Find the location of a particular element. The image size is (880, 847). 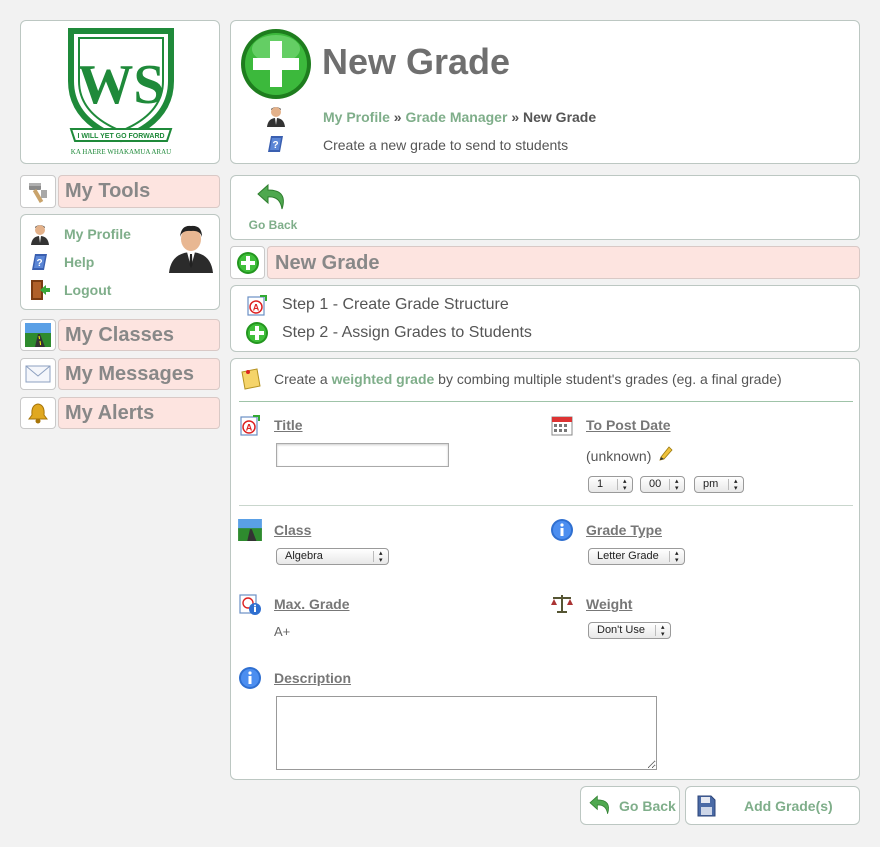

section-icon-box is located at coordinates (247, 262).